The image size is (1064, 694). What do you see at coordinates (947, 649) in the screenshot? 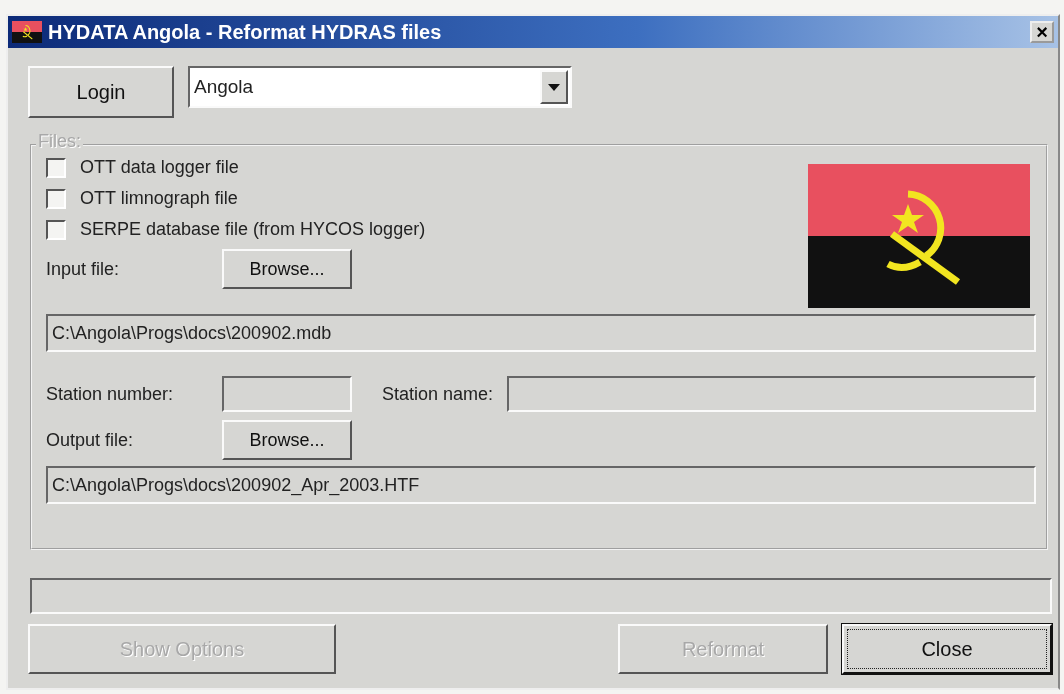
I see `close-button: Close` at bounding box center [947, 649].